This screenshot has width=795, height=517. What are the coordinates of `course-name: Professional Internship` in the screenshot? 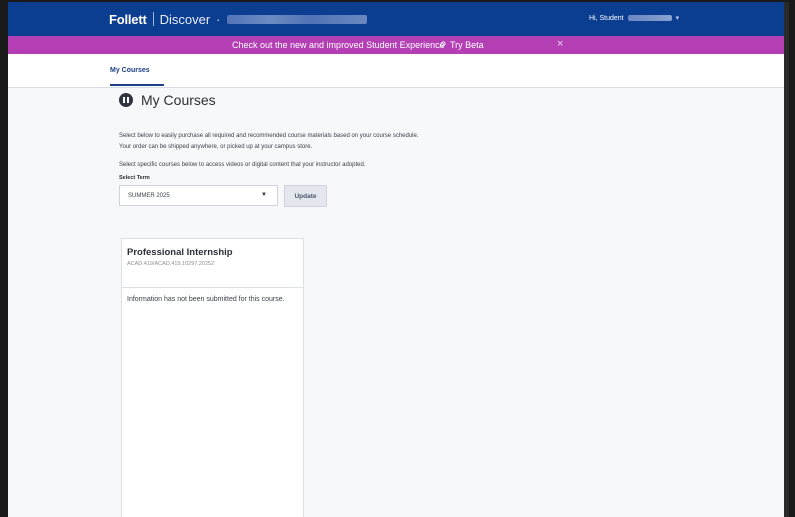 It's located at (180, 252).